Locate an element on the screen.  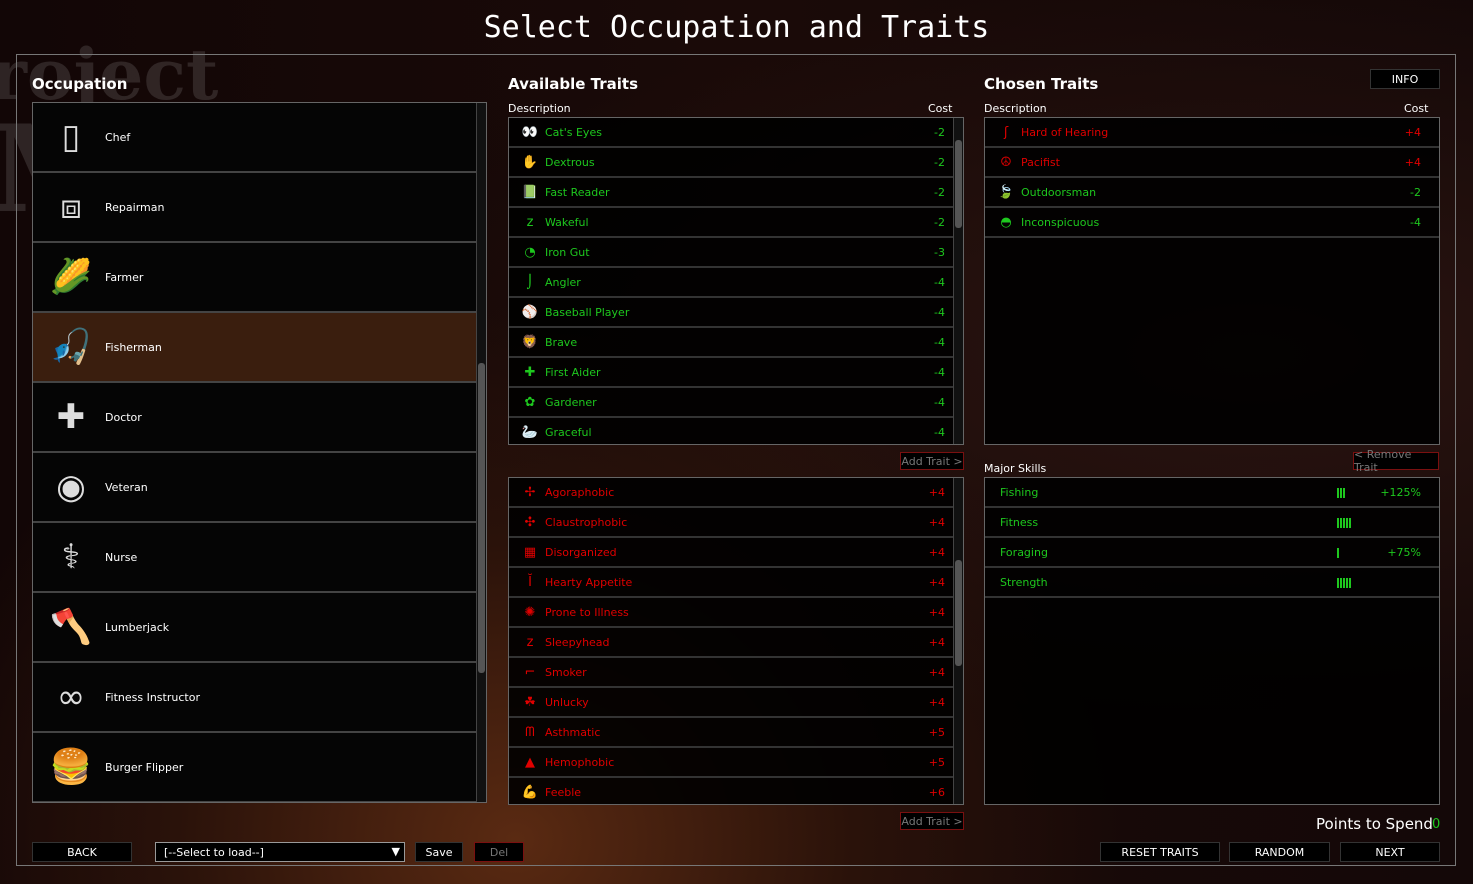
trait-row: z Wakeful -2 is located at coordinates (736, 223).